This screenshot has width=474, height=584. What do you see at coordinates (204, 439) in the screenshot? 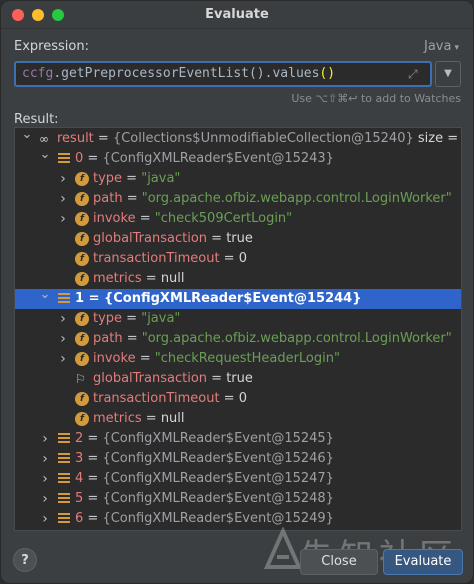
I see `tree-row-text: 2 = {ConfigXMLReader$Event@15245}` at bounding box center [204, 439].